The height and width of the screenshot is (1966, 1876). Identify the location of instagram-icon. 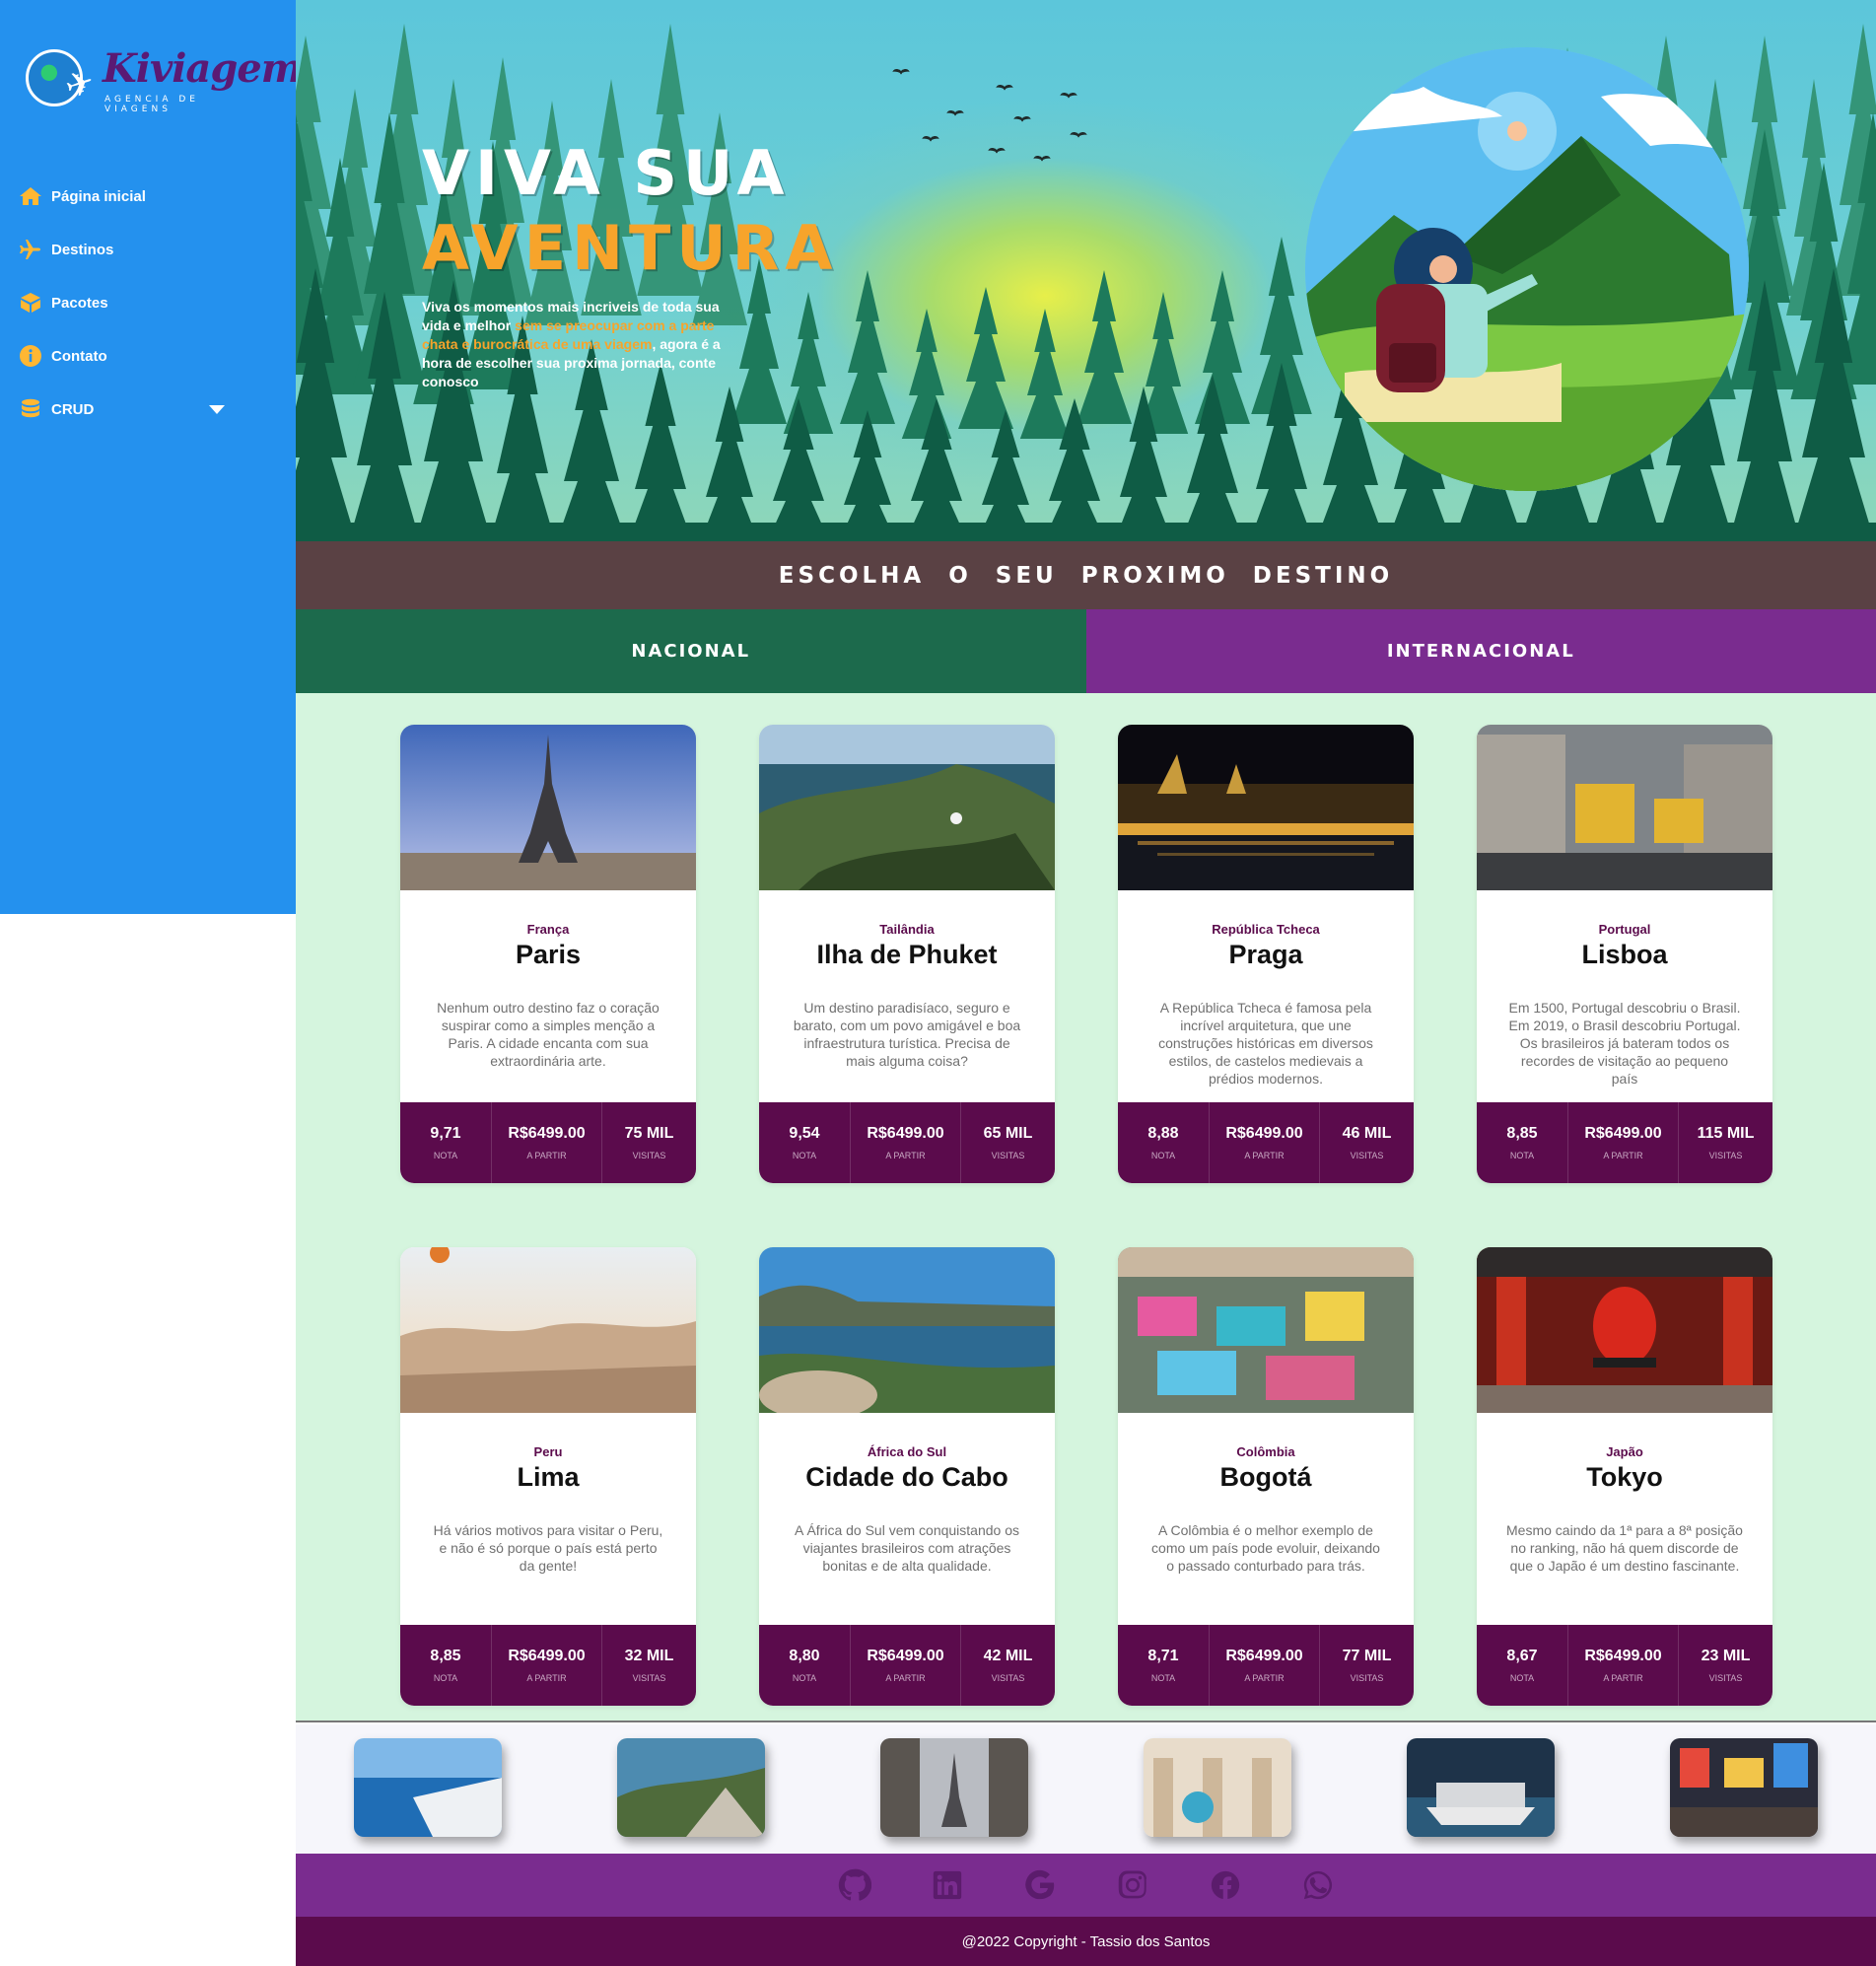
(1132, 1885).